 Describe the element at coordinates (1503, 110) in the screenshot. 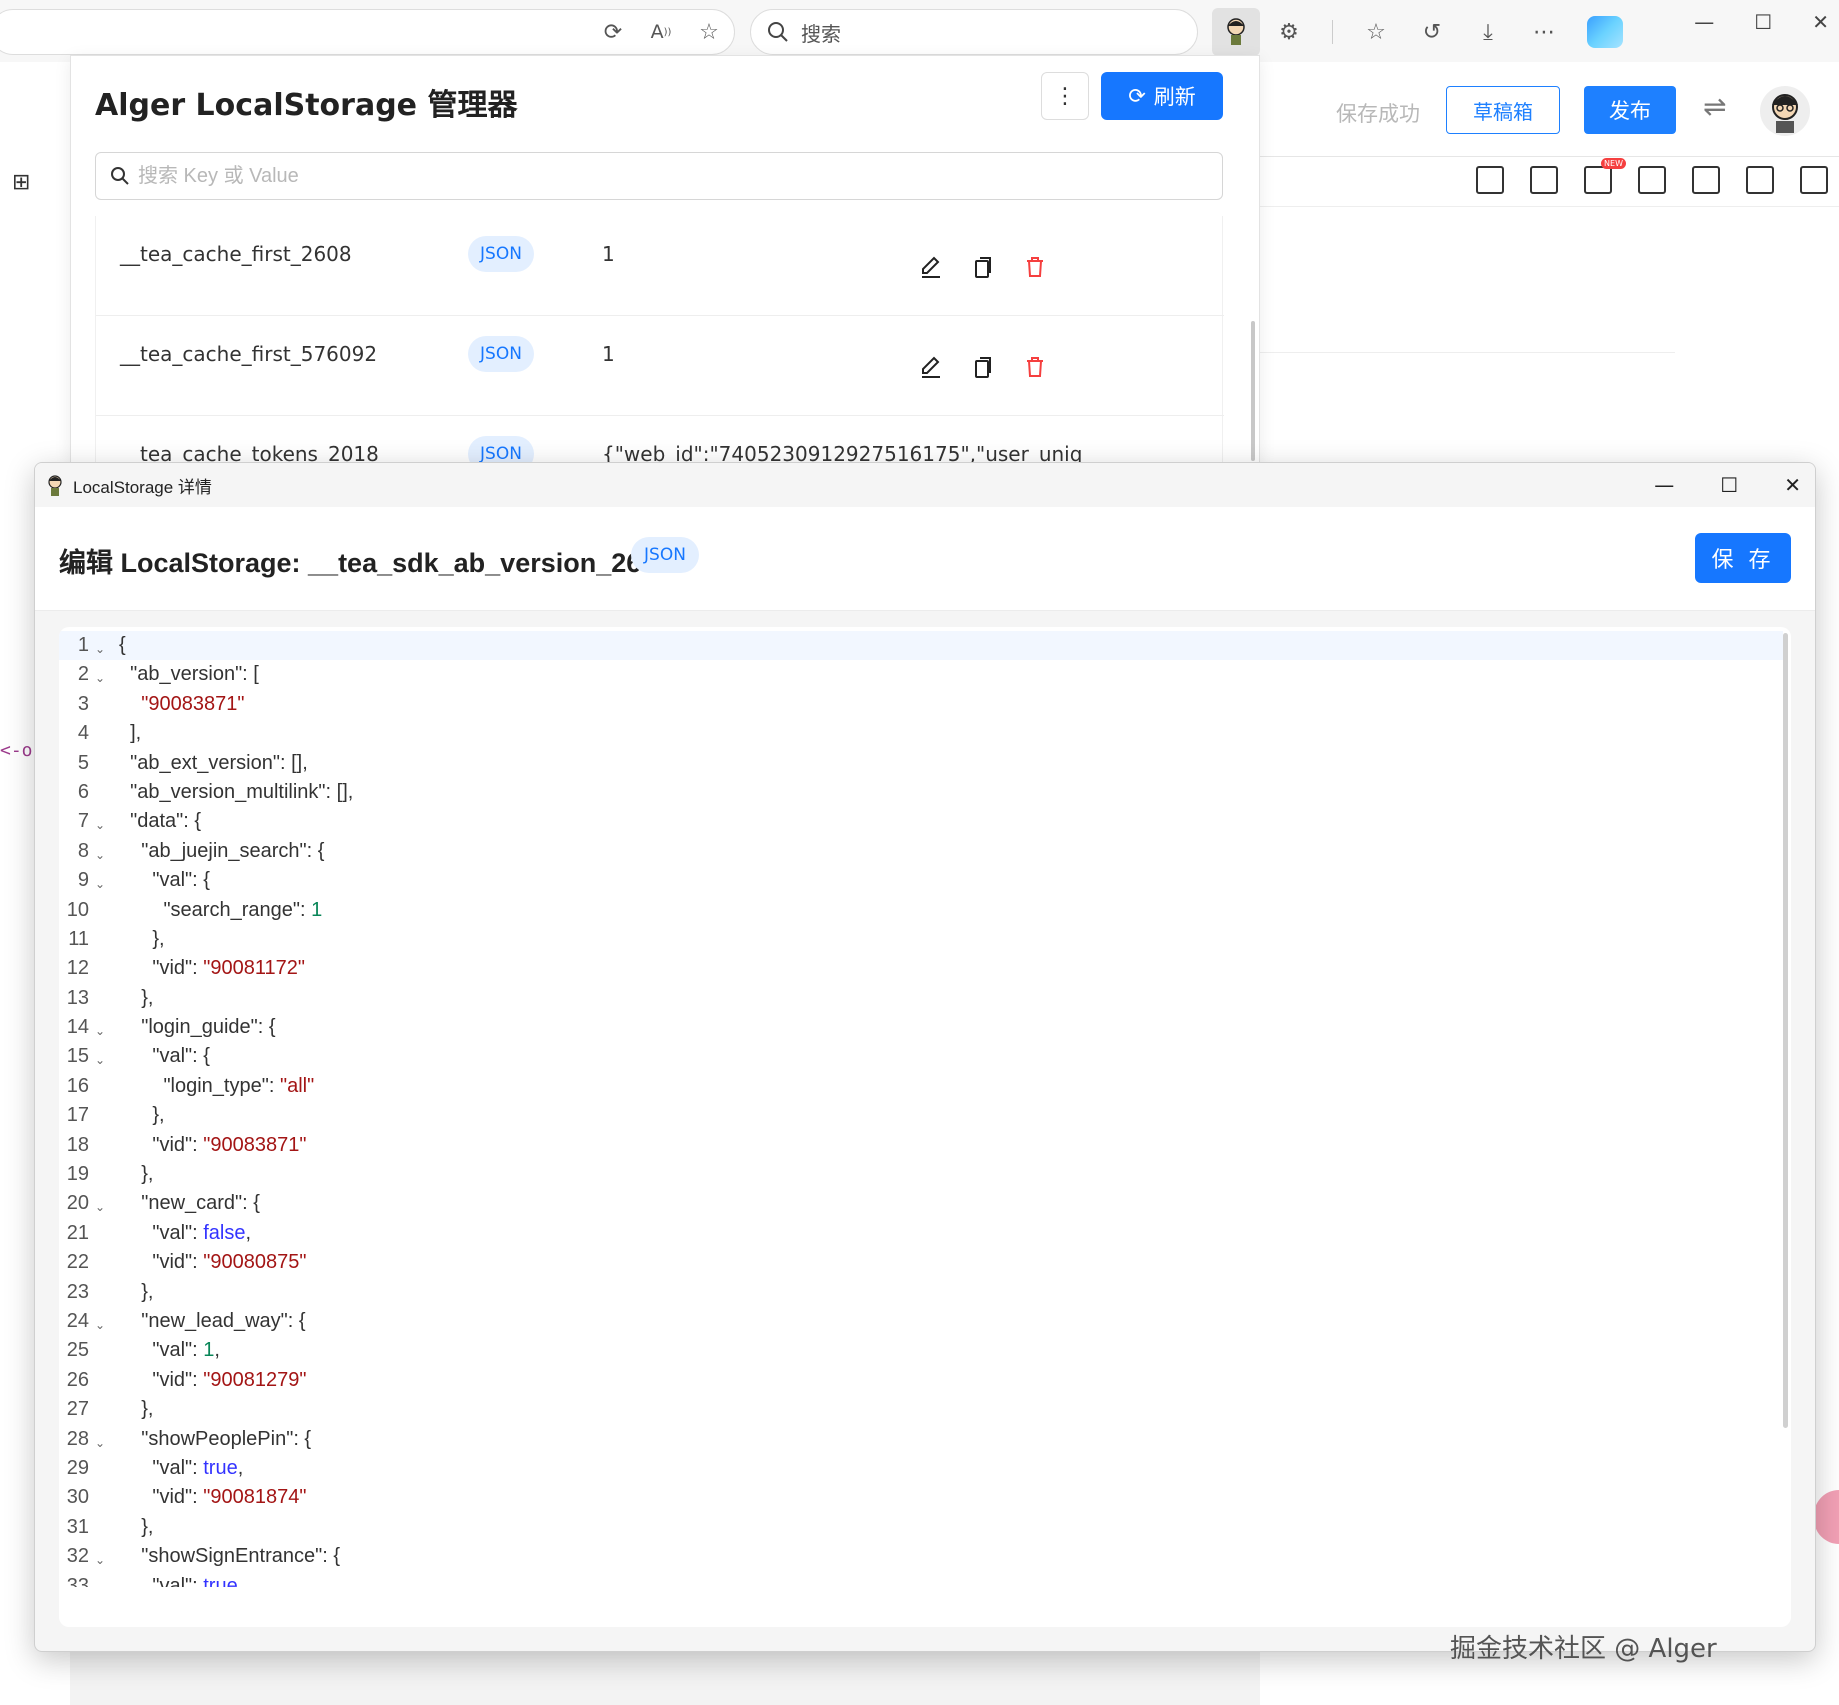

I see `drafts-button: 草稿箱` at that location.